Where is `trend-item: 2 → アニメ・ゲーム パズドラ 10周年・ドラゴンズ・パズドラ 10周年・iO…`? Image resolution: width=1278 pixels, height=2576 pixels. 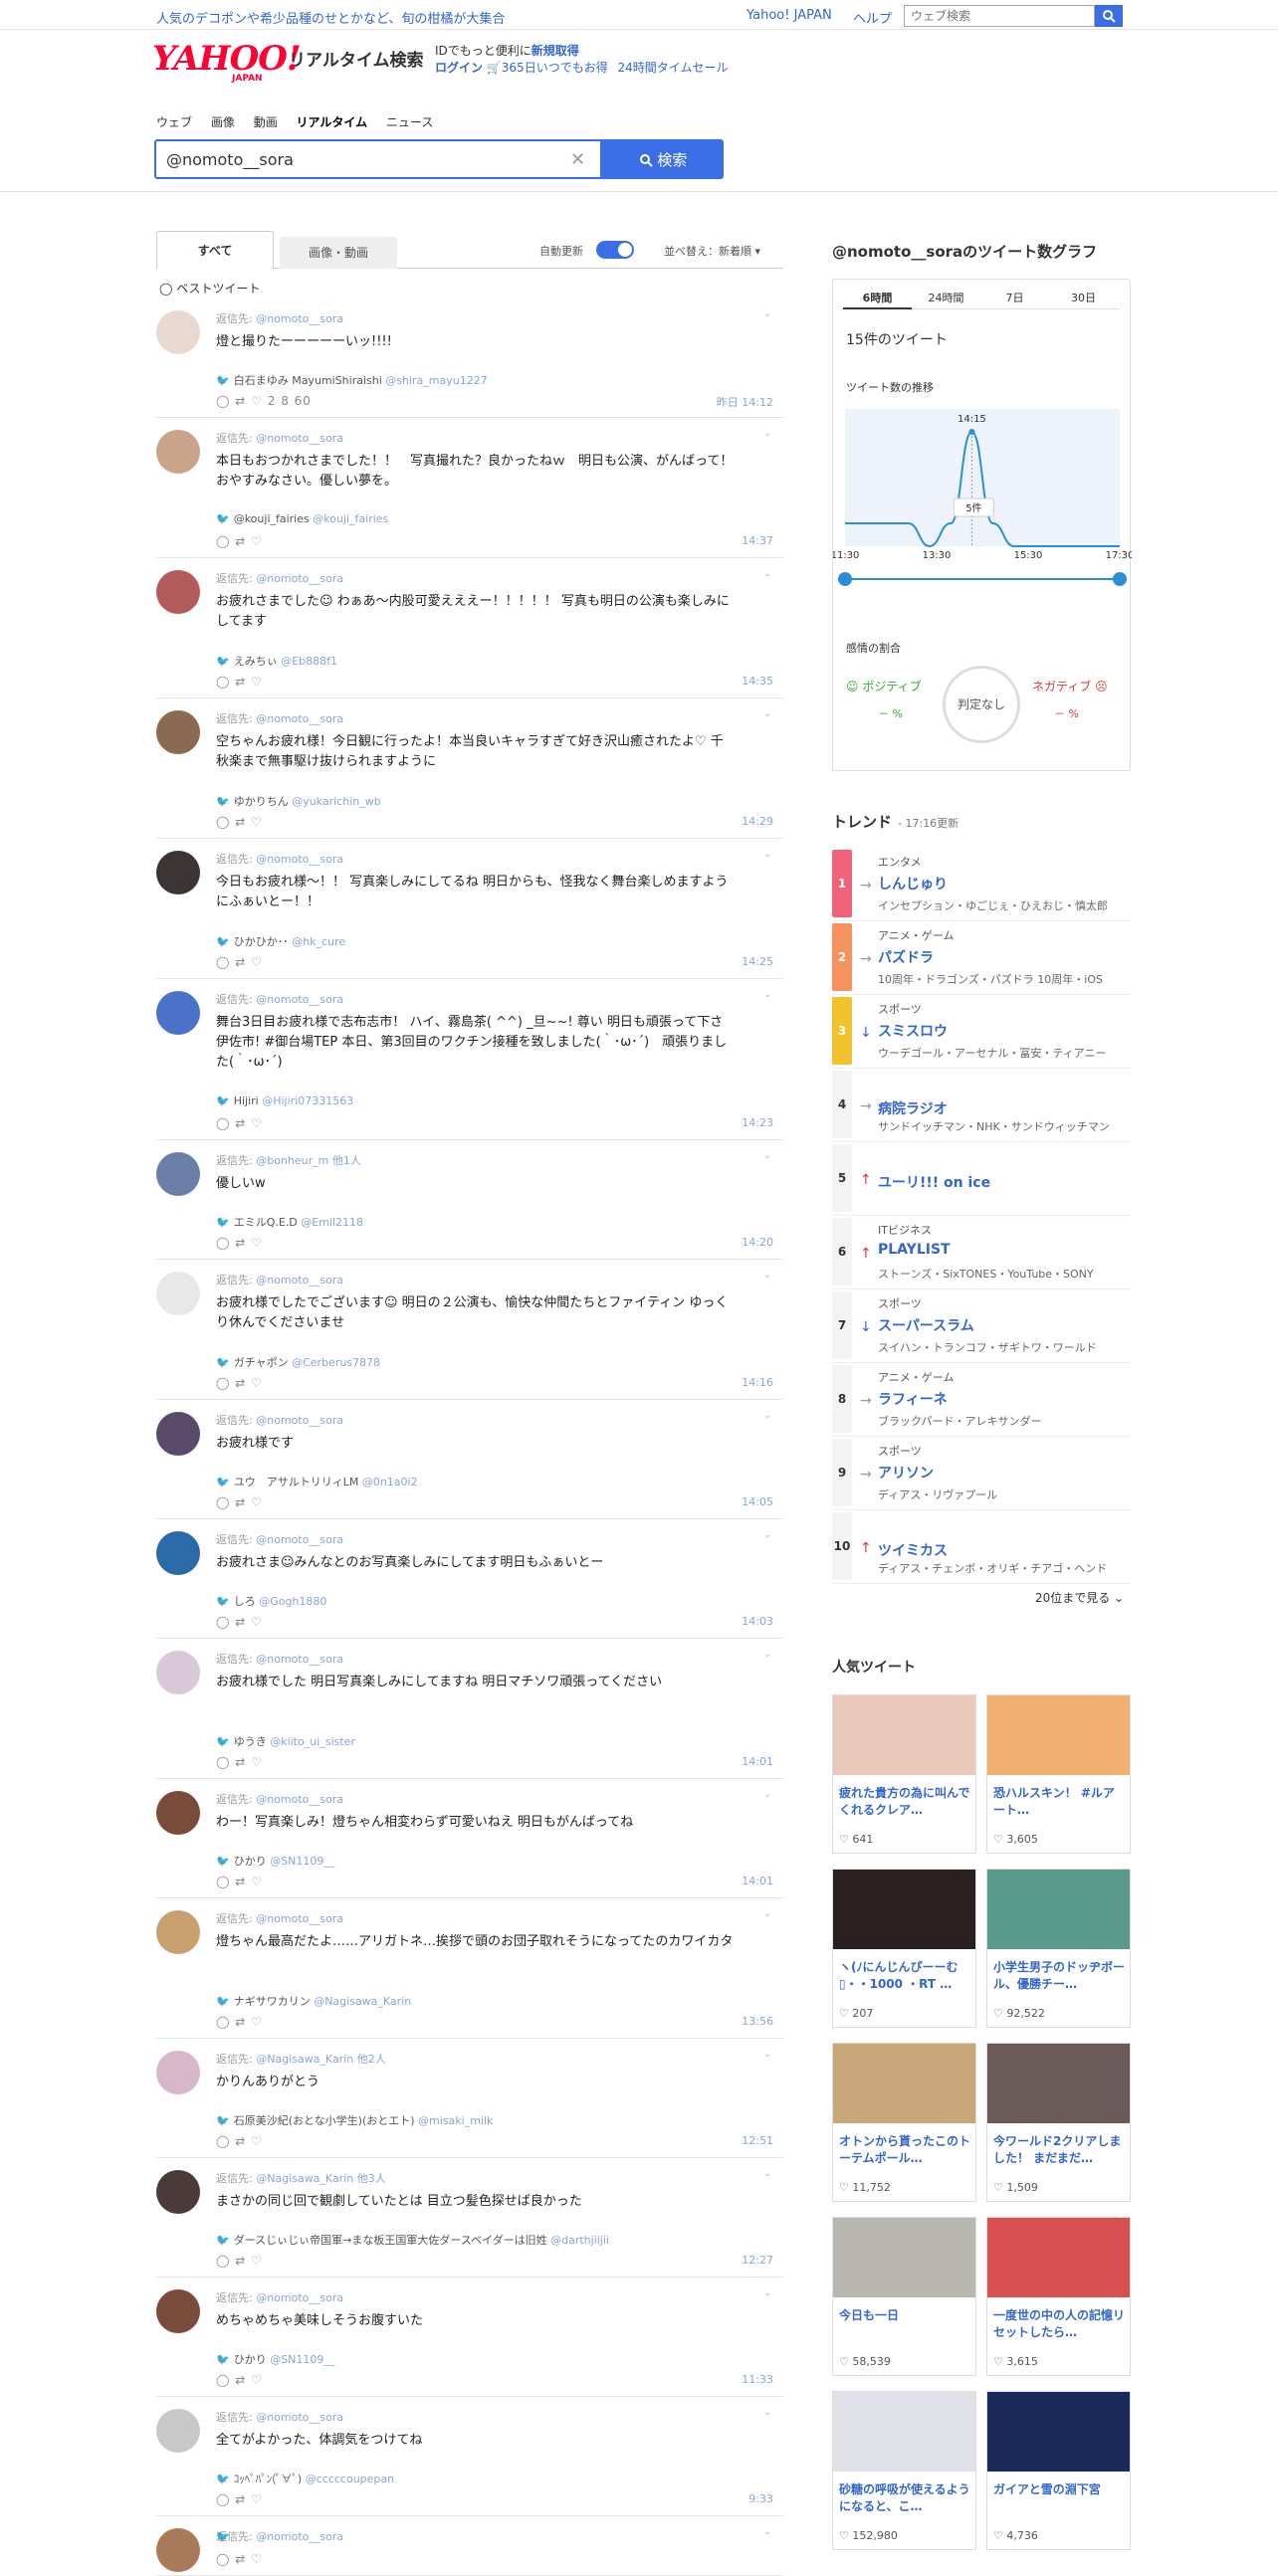 trend-item: 2 → アニメ・ゲーム パズドラ 10周年・ドラゴンズ・パズドラ 10周年・iO… is located at coordinates (982, 958).